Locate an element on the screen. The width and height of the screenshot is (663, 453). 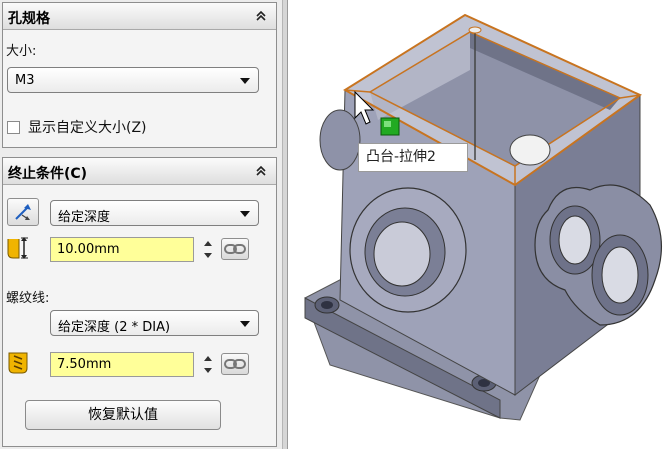
thread-depth-value: 7.50mm is located at coordinates (84, 364).